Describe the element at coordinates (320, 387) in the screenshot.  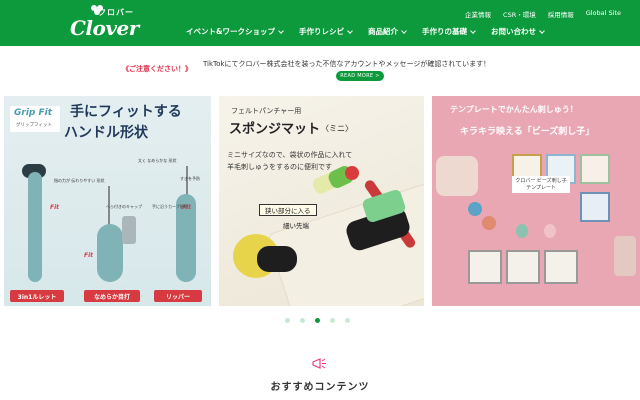
I see `section-title-recommended: おすすめコンテンツ` at that location.